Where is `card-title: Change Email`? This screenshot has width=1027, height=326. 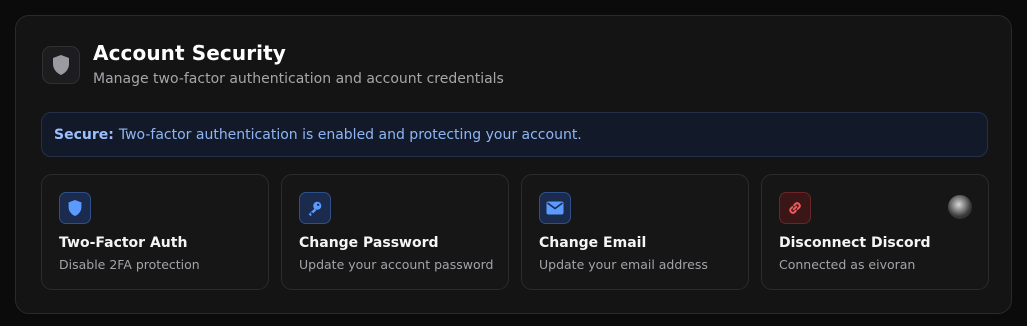
card-title: Change Email is located at coordinates (593, 243).